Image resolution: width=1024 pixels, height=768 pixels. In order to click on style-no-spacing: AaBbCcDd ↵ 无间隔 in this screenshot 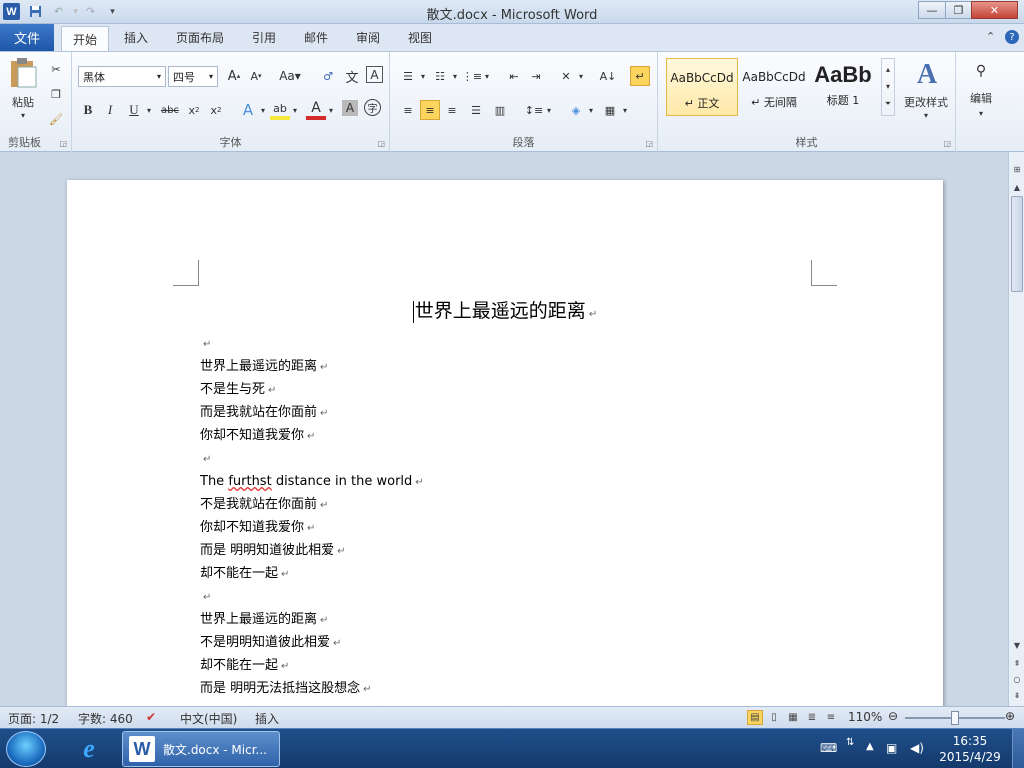, I will do `click(774, 87)`.